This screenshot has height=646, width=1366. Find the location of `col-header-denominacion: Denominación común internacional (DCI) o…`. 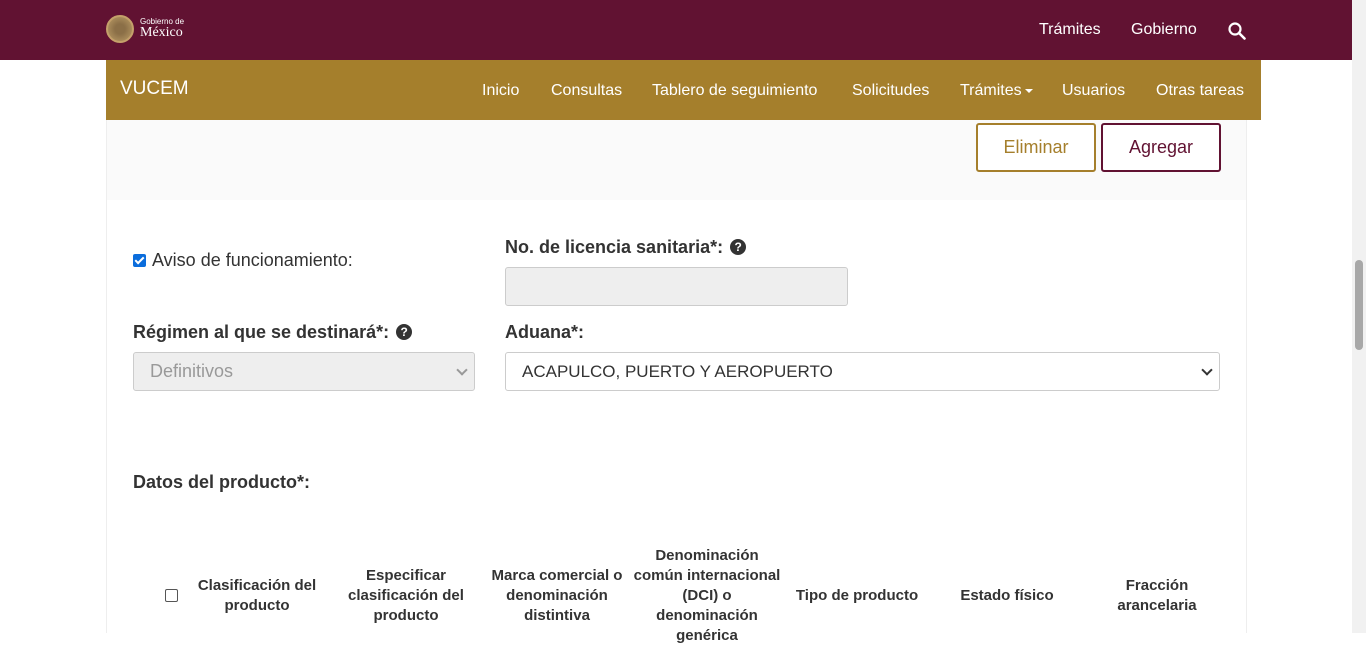

col-header-denominacion: Denominación común internacional (DCI) o… is located at coordinates (707, 595).